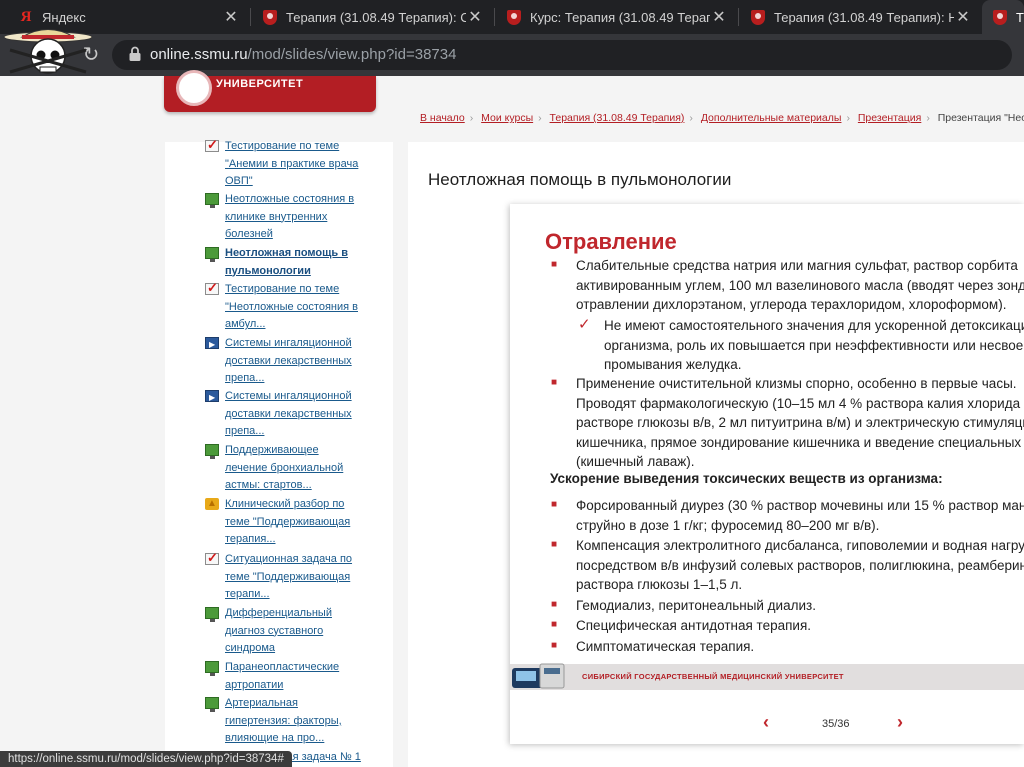 Image resolution: width=1024 pixels, height=767 pixels. What do you see at coordinates (289, 559) in the screenshot?
I see `sidebar-item-label: Ситуационная задача по` at bounding box center [289, 559].